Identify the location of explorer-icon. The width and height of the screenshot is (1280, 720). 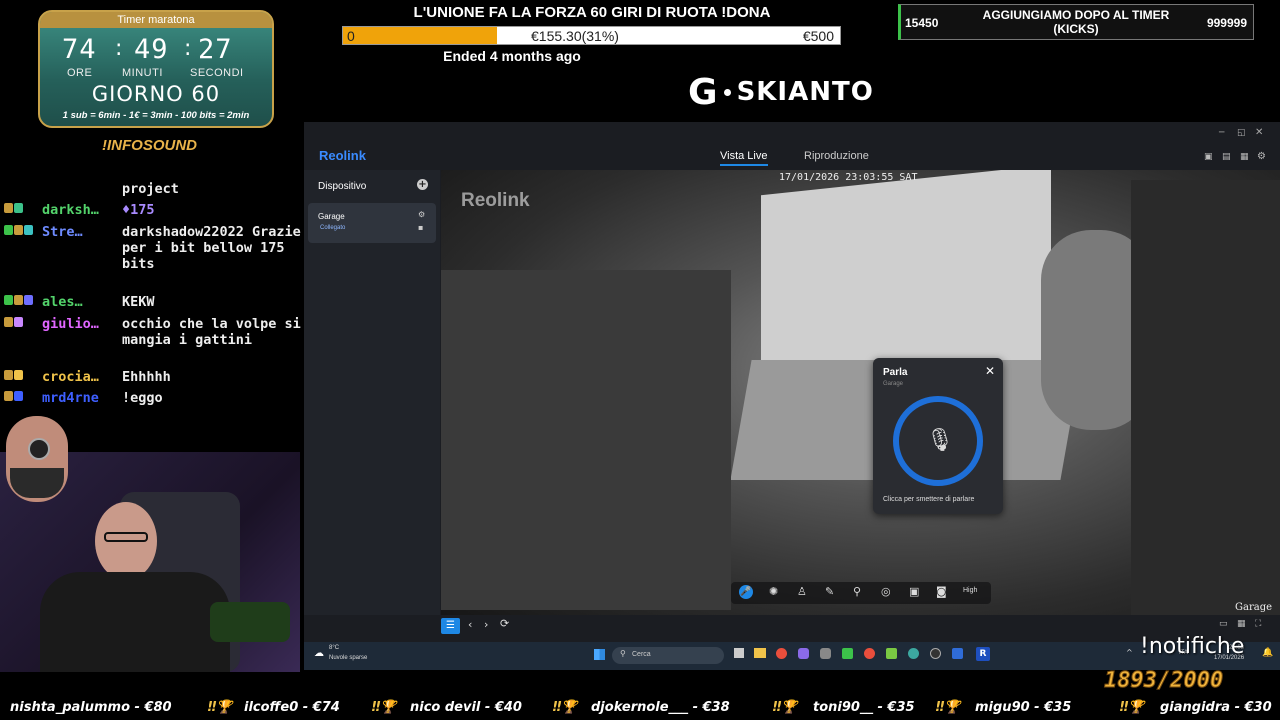
(760, 653).